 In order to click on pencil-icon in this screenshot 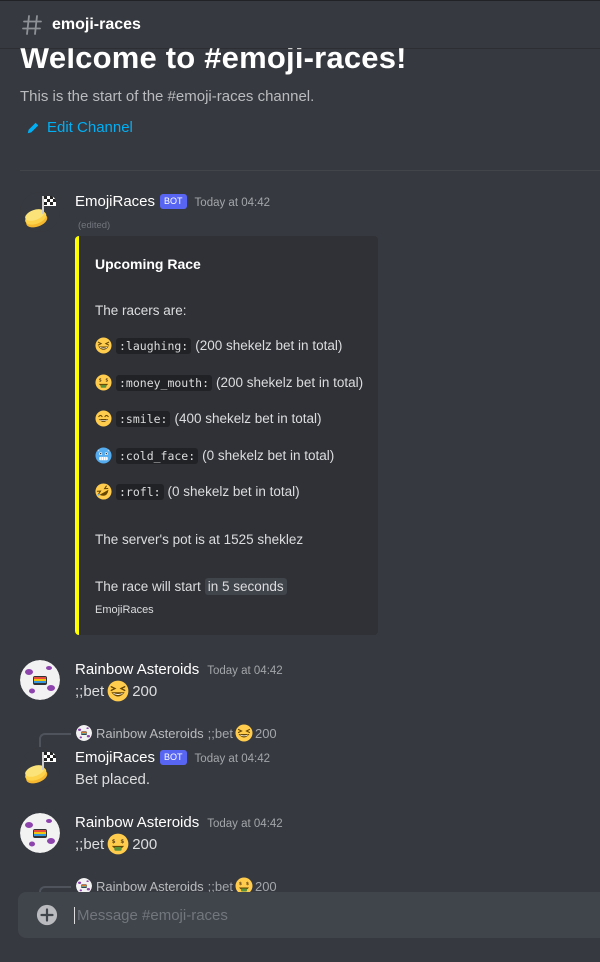, I will do `click(33, 127)`.